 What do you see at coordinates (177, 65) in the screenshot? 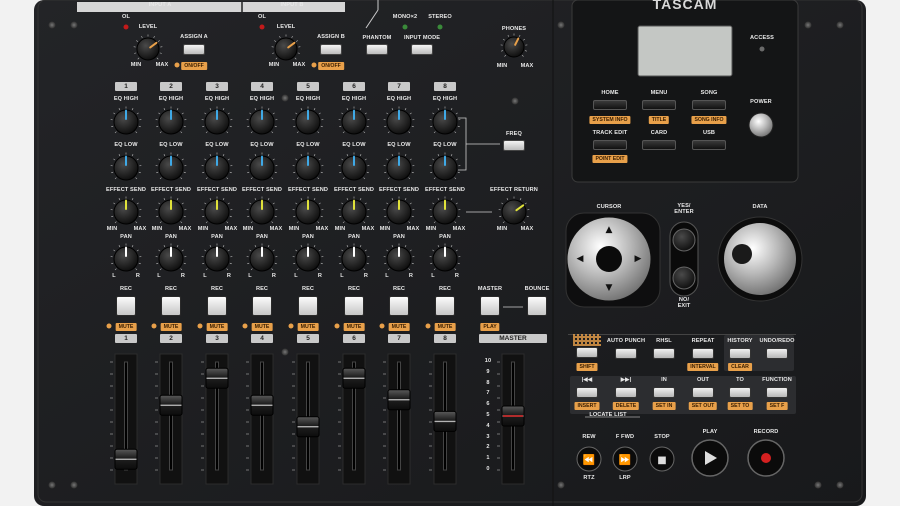
I see `assign-a-led` at bounding box center [177, 65].